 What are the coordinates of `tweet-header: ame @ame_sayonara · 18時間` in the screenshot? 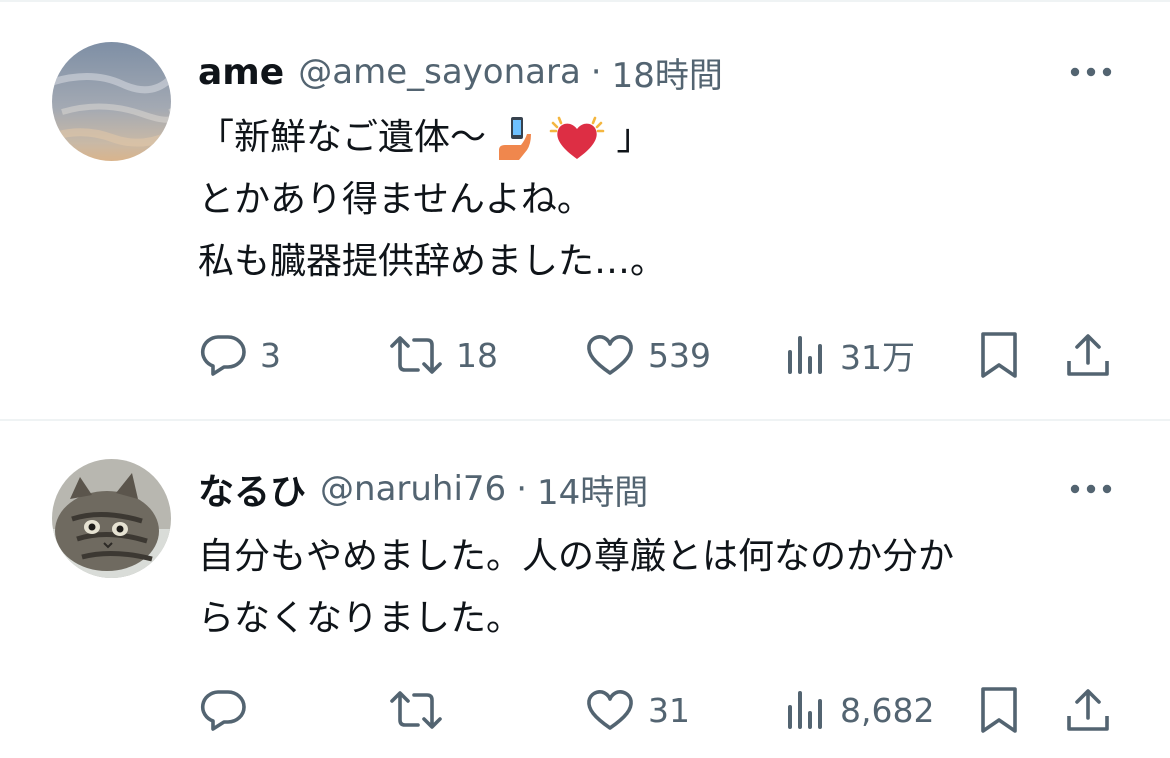 It's located at (460, 72).